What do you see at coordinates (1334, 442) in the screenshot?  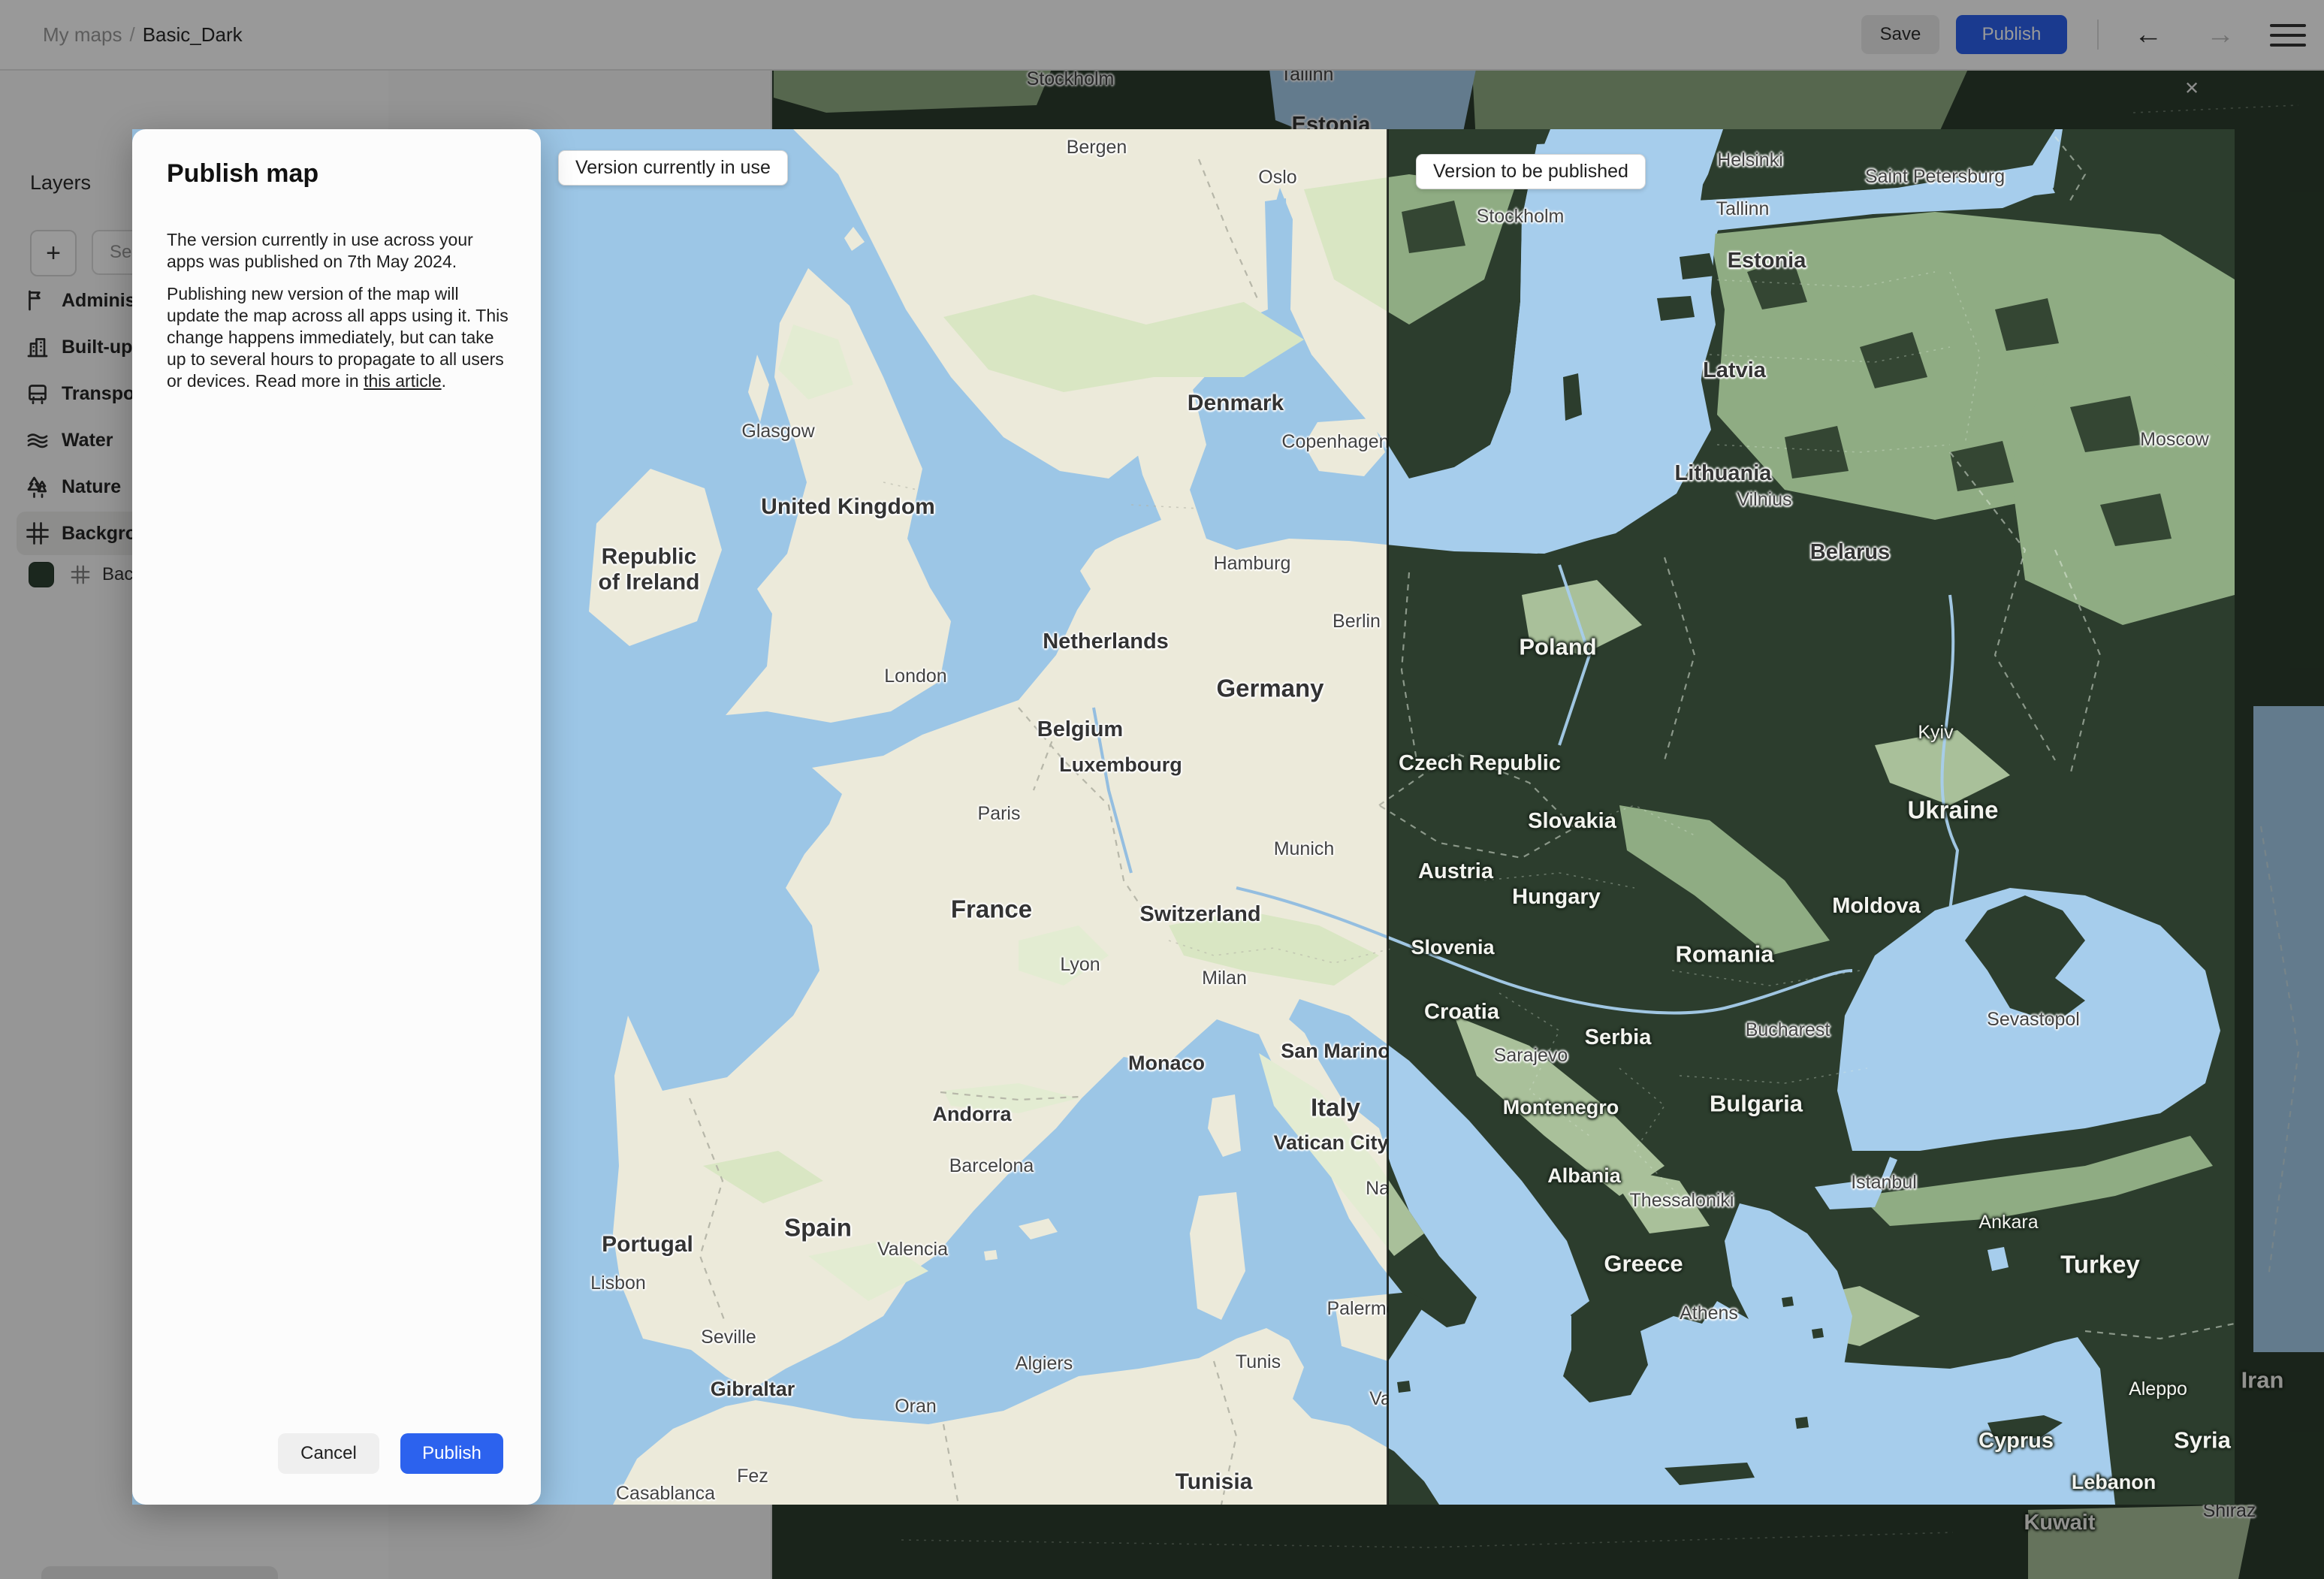 I see `map-label-copenhagen: Copenhagen` at bounding box center [1334, 442].